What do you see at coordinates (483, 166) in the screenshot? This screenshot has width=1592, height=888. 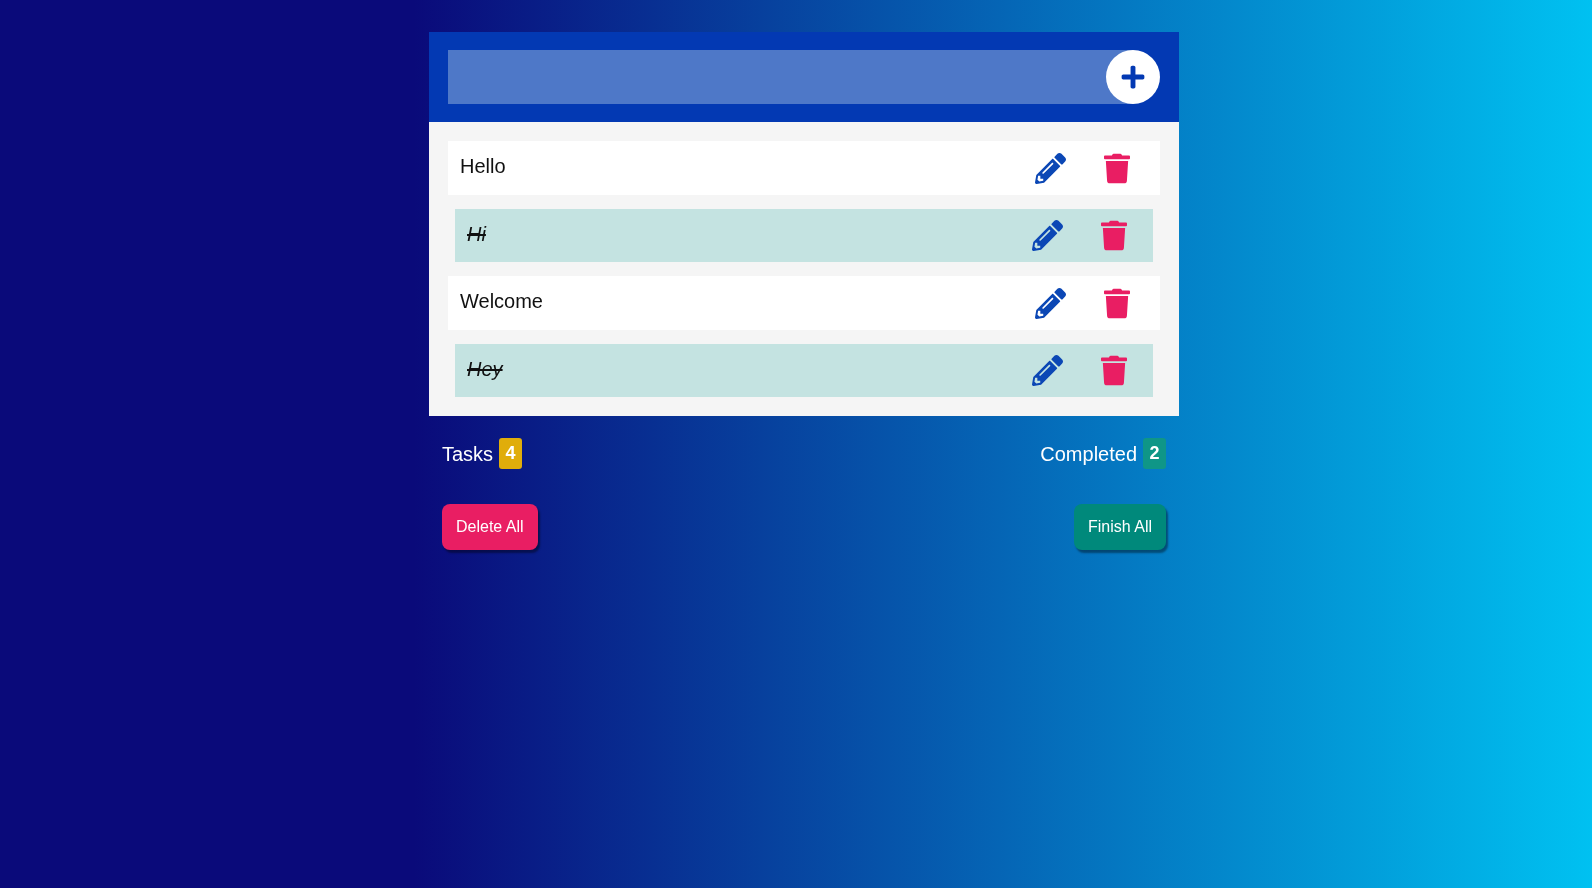 I see `task-text: Hello` at bounding box center [483, 166].